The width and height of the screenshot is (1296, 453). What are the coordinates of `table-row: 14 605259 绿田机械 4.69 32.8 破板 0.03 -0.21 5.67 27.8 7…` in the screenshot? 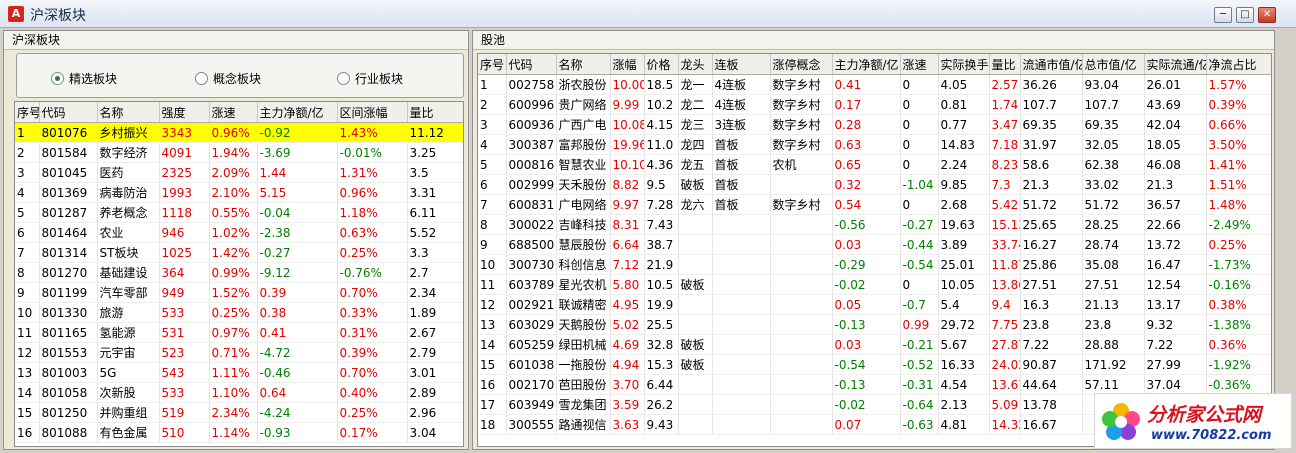 It's located at (874, 344).